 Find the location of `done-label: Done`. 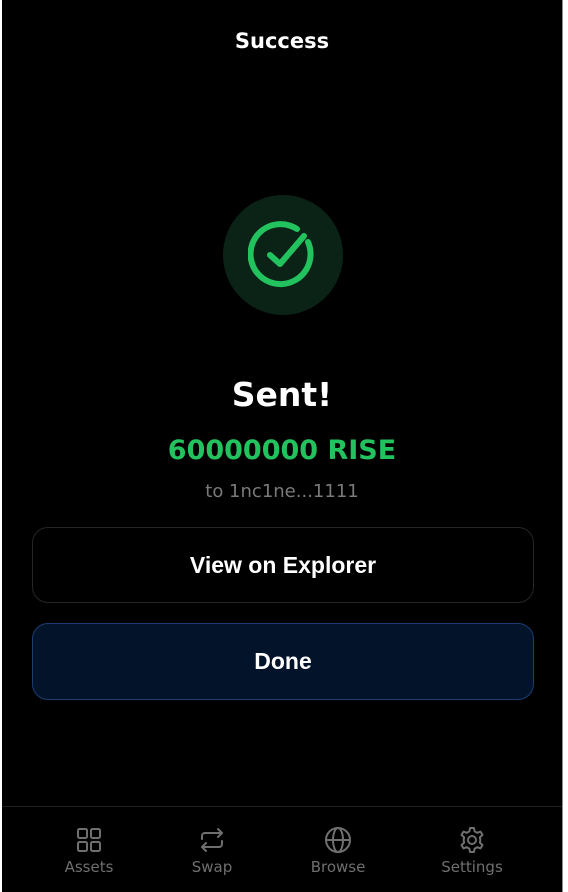

done-label: Done is located at coordinates (283, 661).